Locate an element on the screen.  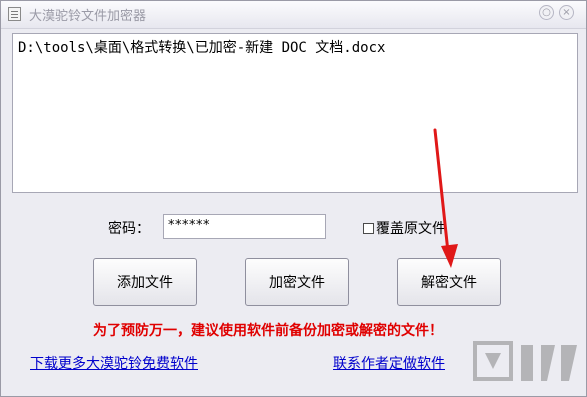
add-file-button: 添加文件 is located at coordinates (145, 282).